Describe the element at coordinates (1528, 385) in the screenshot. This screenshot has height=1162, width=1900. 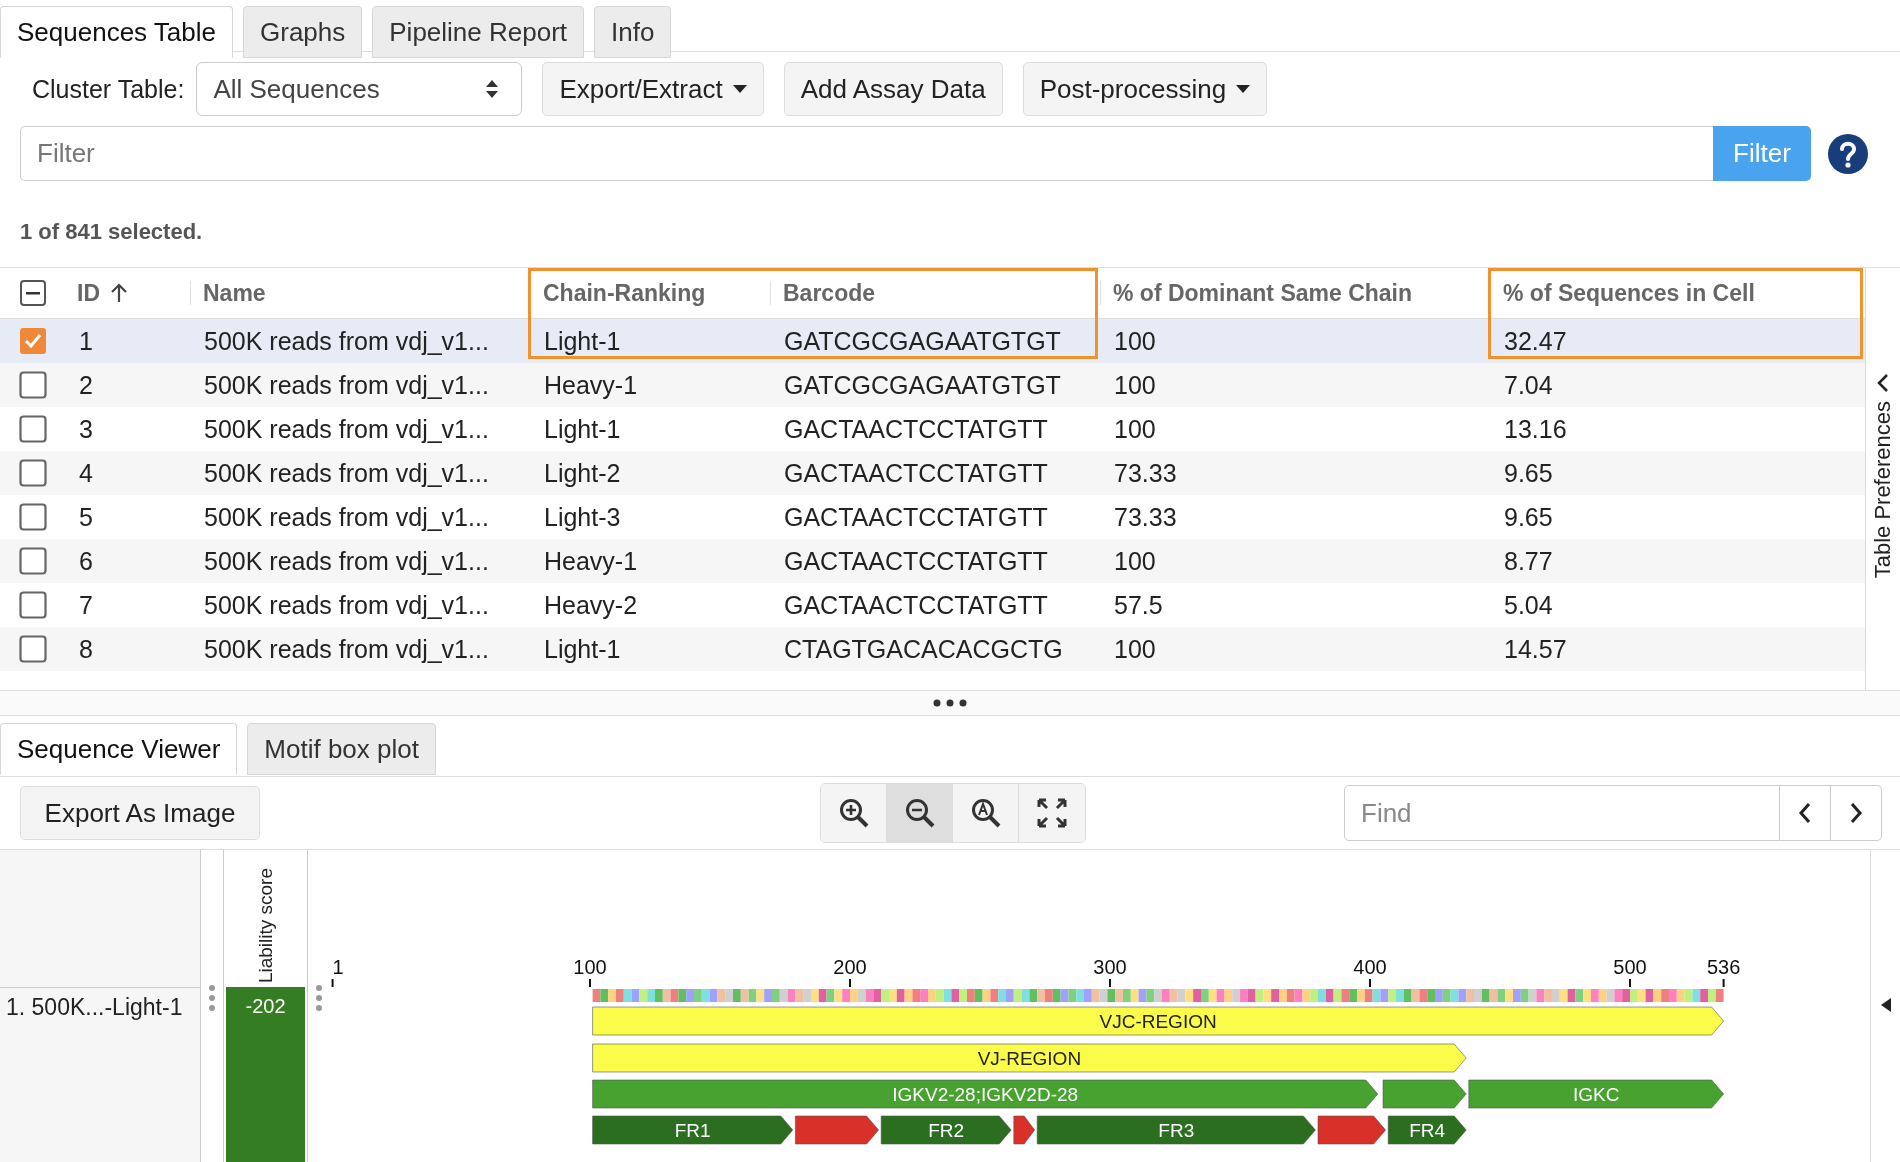
I see `table-cell-text: 7.04` at that location.